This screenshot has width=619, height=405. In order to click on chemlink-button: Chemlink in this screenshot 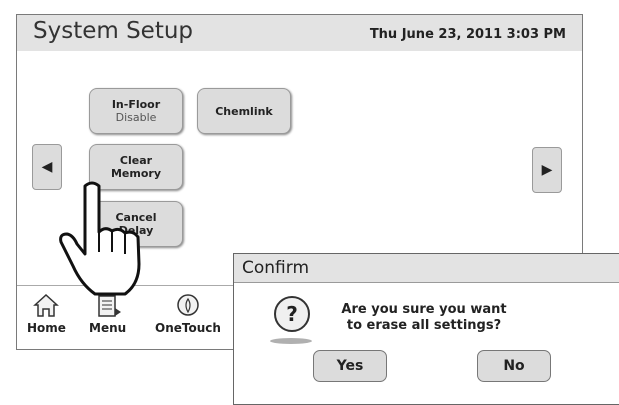, I will do `click(244, 111)`.